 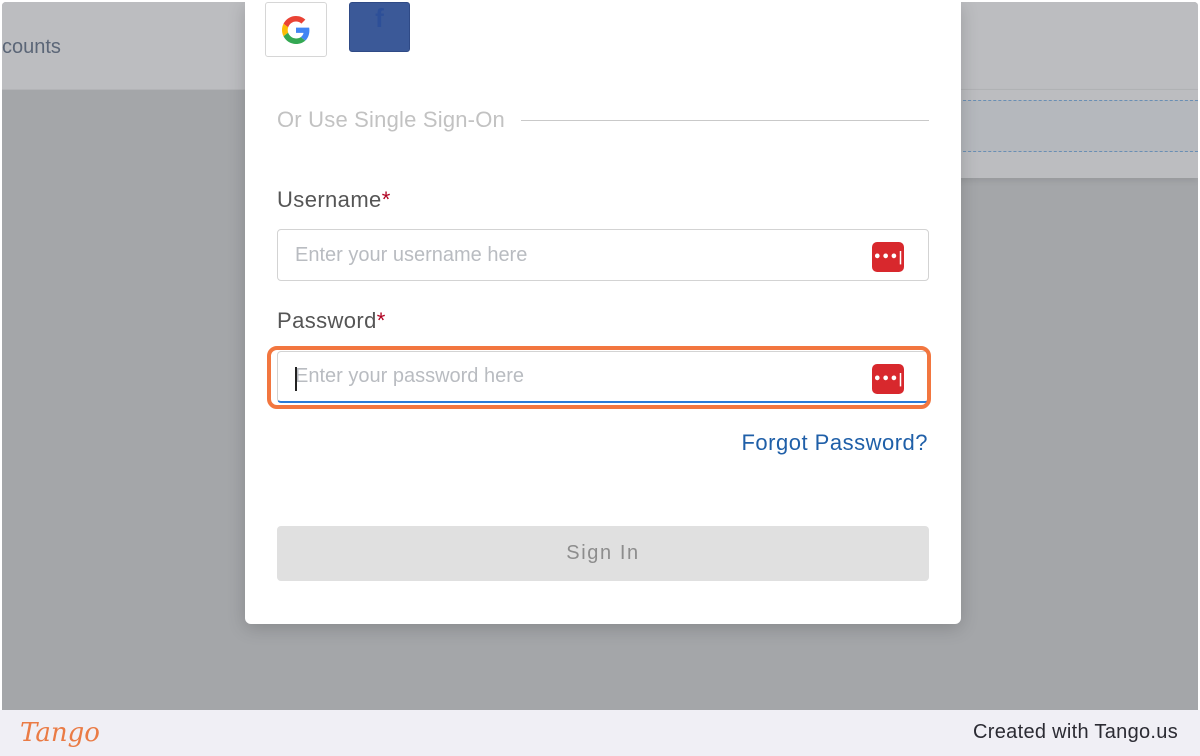 I want to click on google-icon, so click(x=296, y=29).